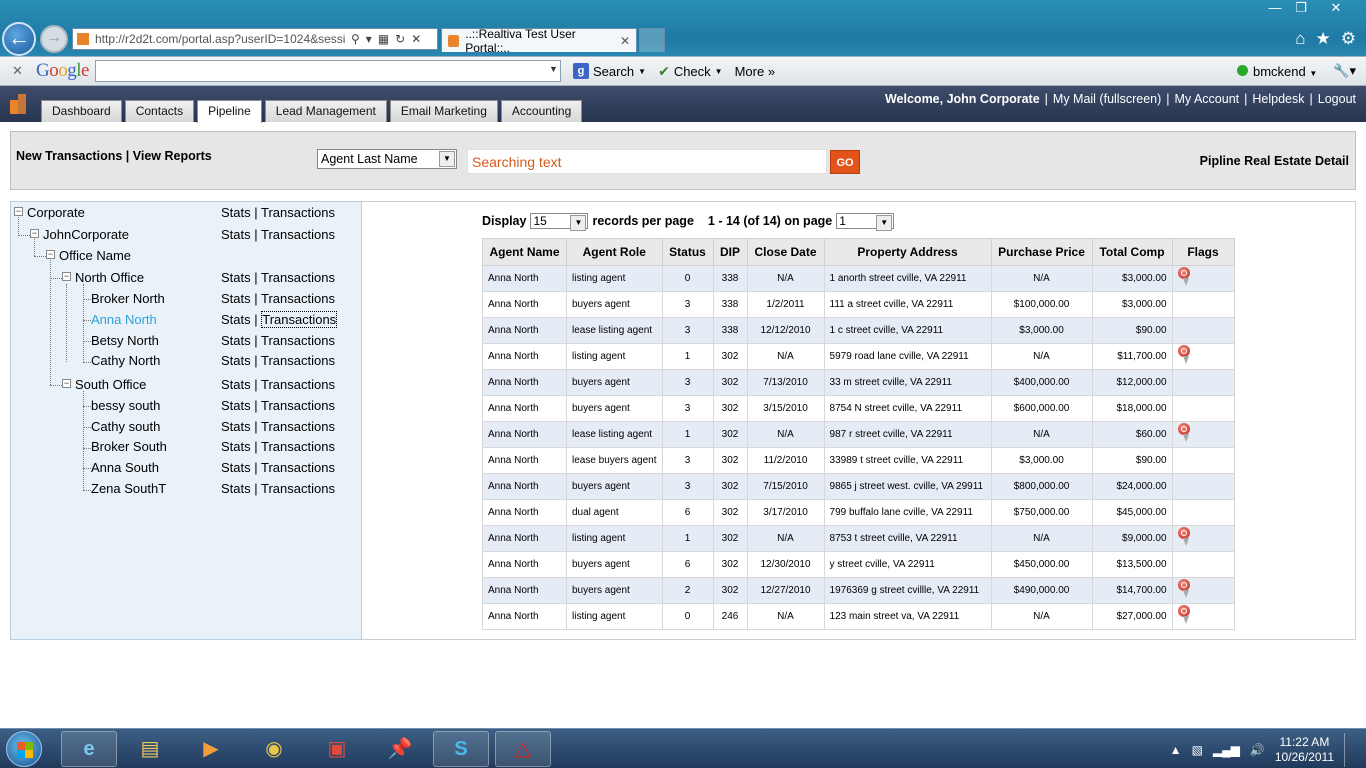 Image resolution: width=1366 pixels, height=768 pixels. What do you see at coordinates (1207, 99) in the screenshot?
I see `my-account-link: My Account` at bounding box center [1207, 99].